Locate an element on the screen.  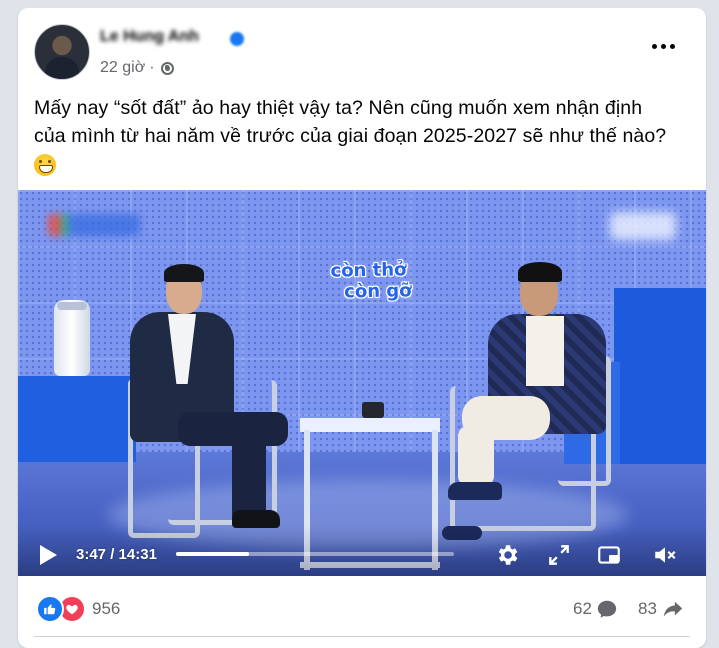
progress-bar is located at coordinates (315, 554).